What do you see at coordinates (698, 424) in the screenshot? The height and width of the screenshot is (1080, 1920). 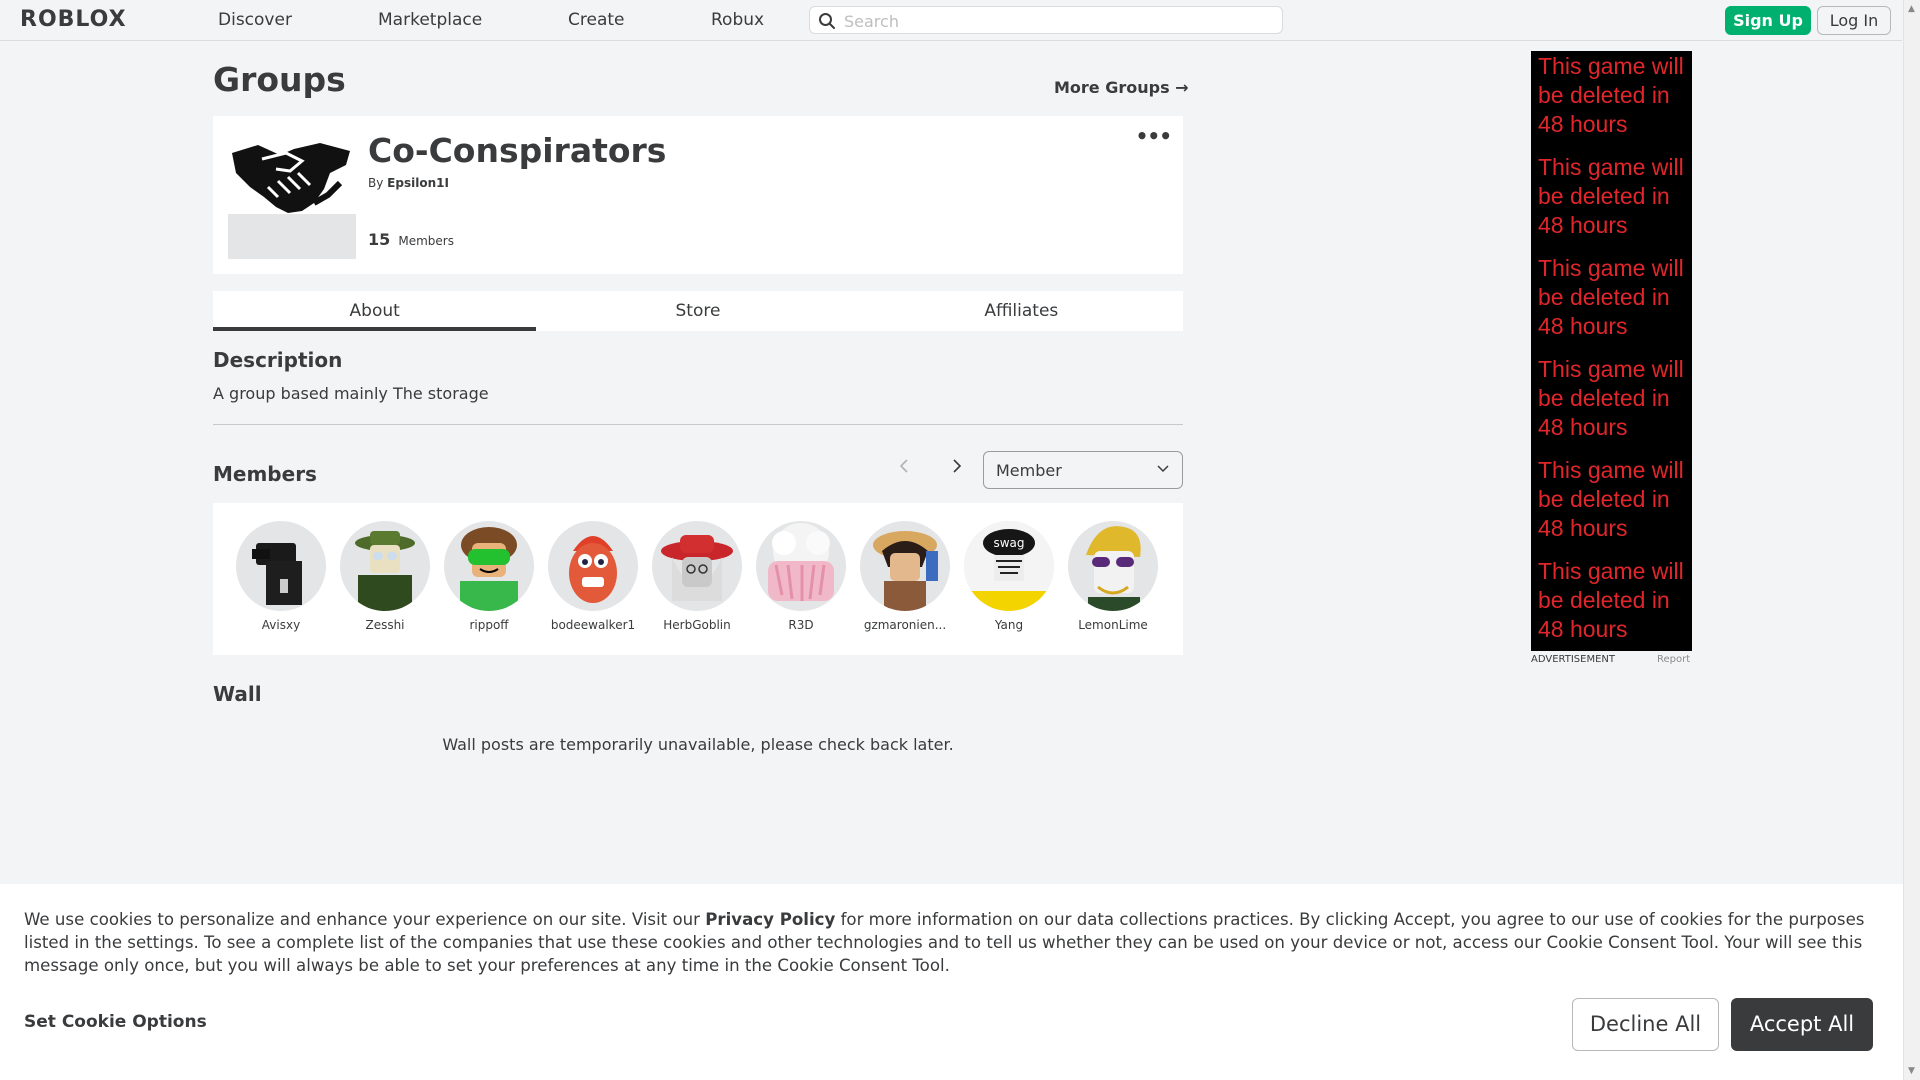 I see `divider` at bounding box center [698, 424].